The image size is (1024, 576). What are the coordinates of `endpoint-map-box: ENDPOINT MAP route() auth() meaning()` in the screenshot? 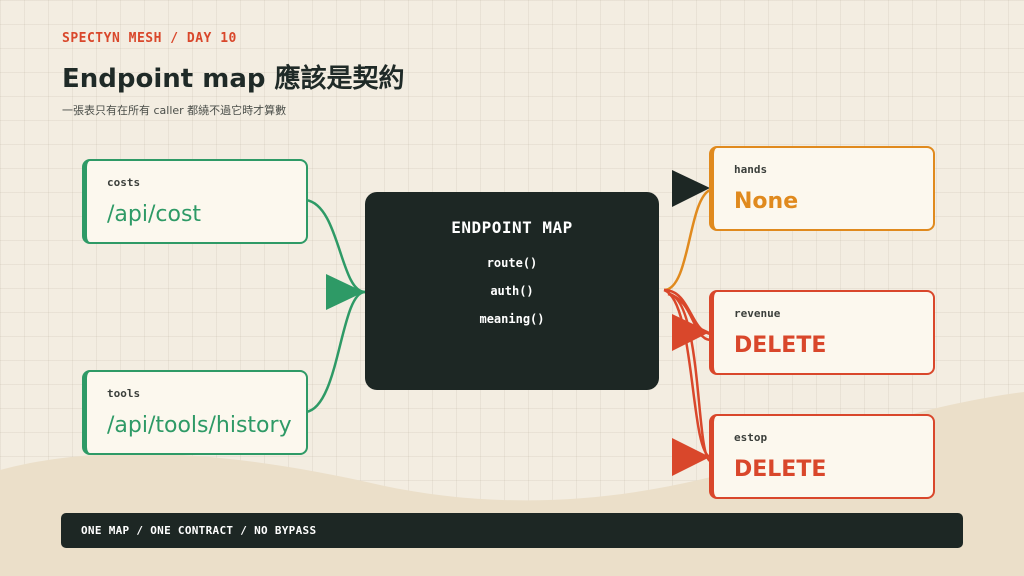 It's located at (512, 291).